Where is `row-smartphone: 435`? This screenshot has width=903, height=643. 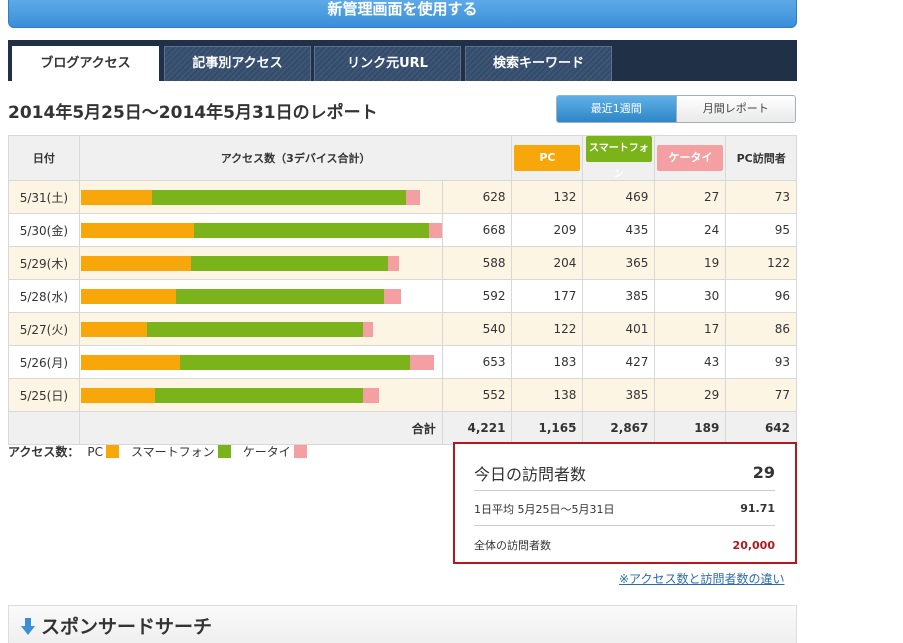 row-smartphone: 435 is located at coordinates (619, 230).